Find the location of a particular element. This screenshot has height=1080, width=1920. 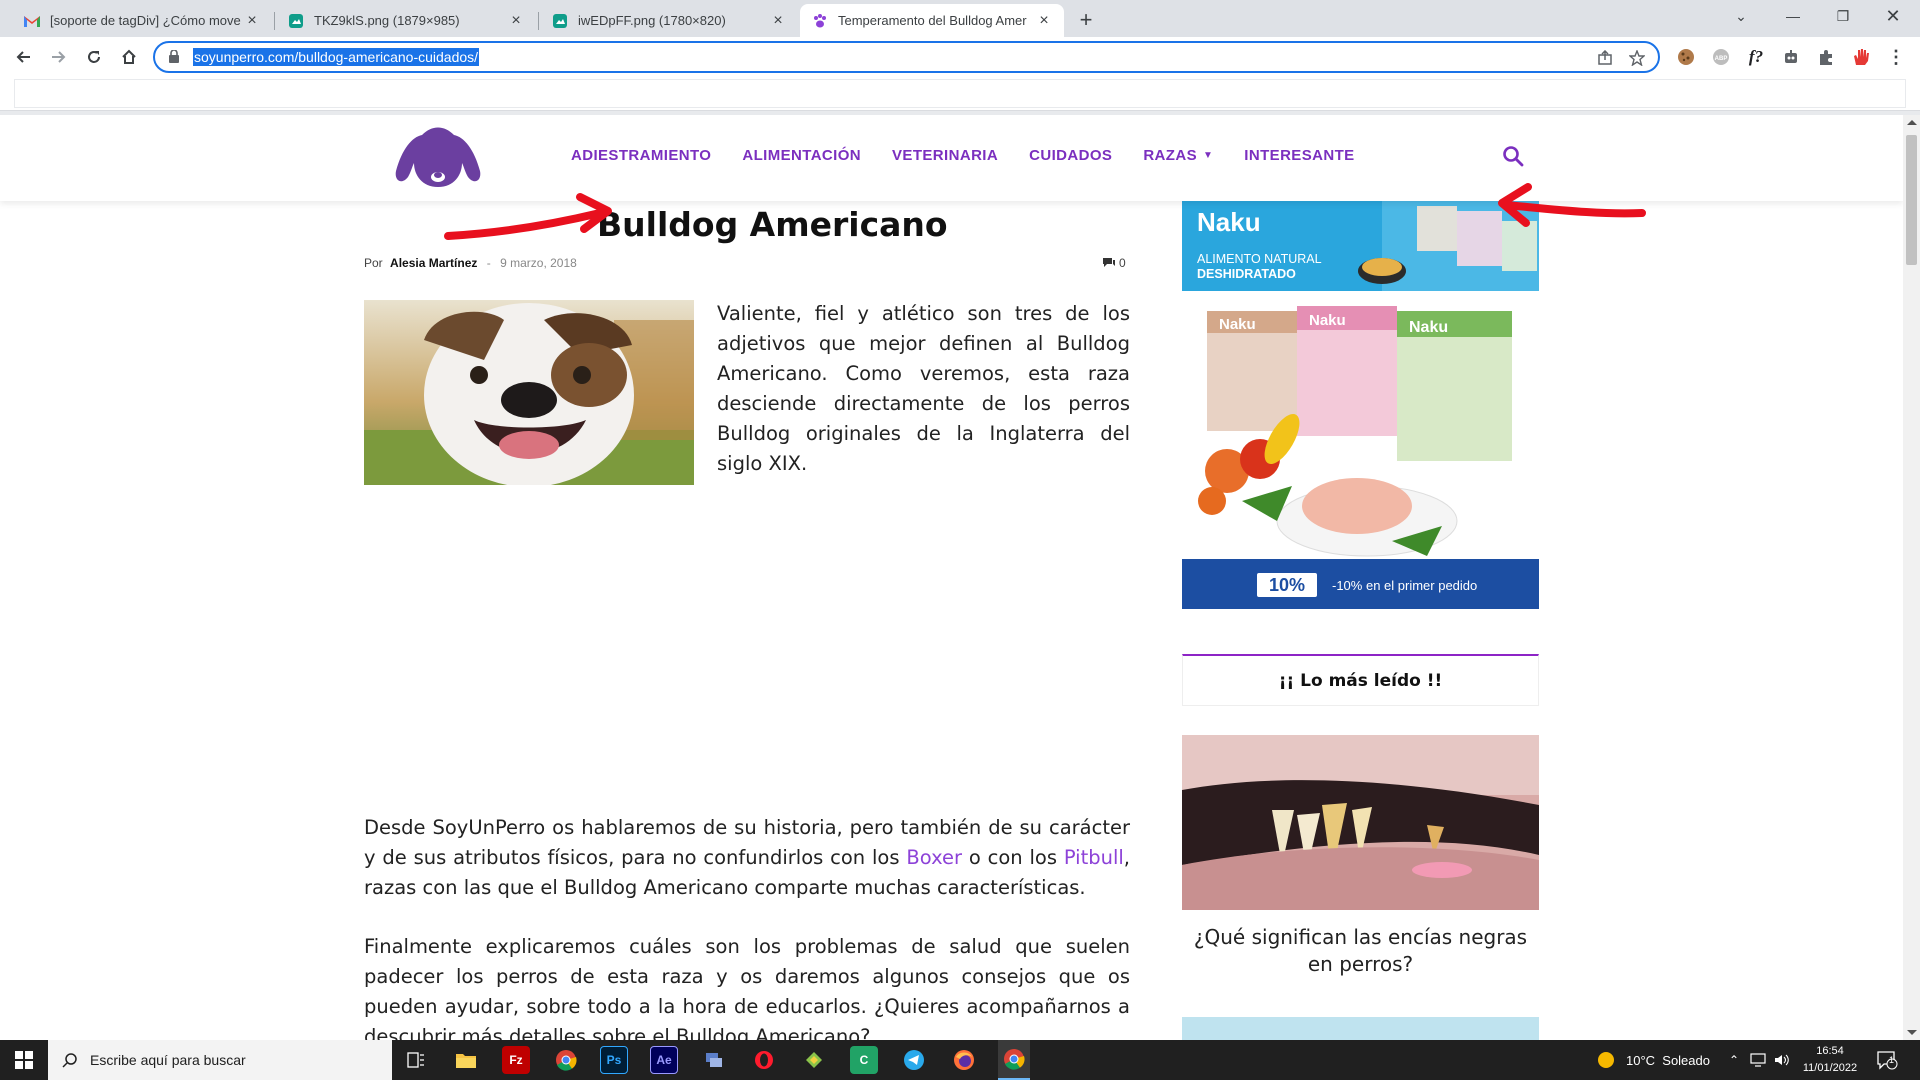

reload-button is located at coordinates (94, 57).